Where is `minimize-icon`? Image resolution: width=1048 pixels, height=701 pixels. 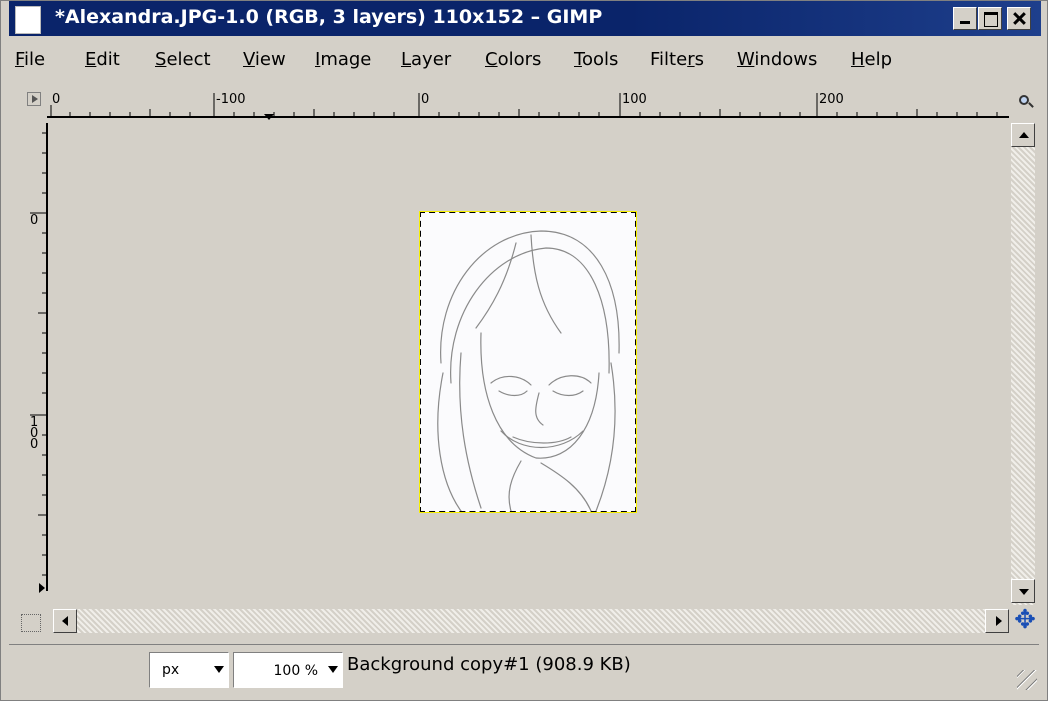 minimize-icon is located at coordinates (965, 18).